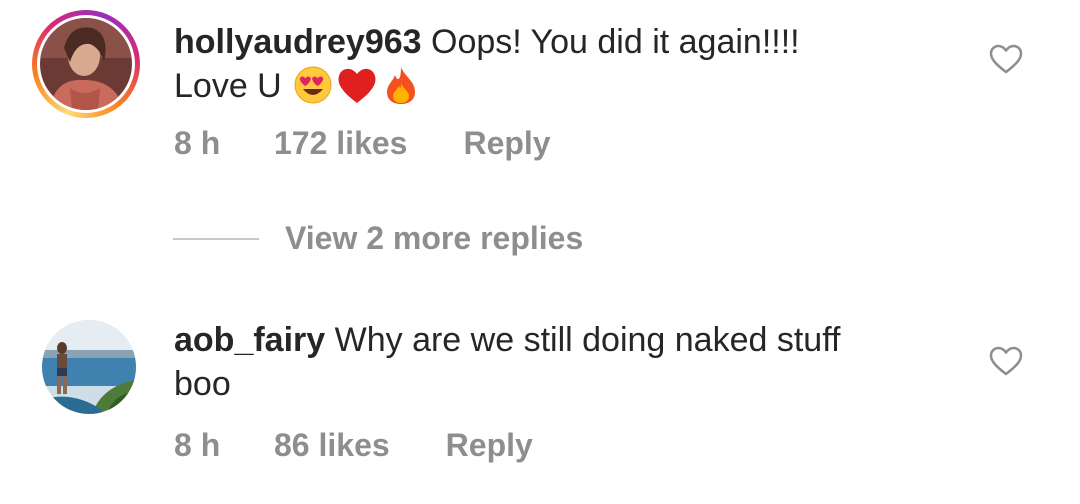 The height and width of the screenshot is (504, 1080). I want to click on likes-count: 172 likes, so click(340, 143).